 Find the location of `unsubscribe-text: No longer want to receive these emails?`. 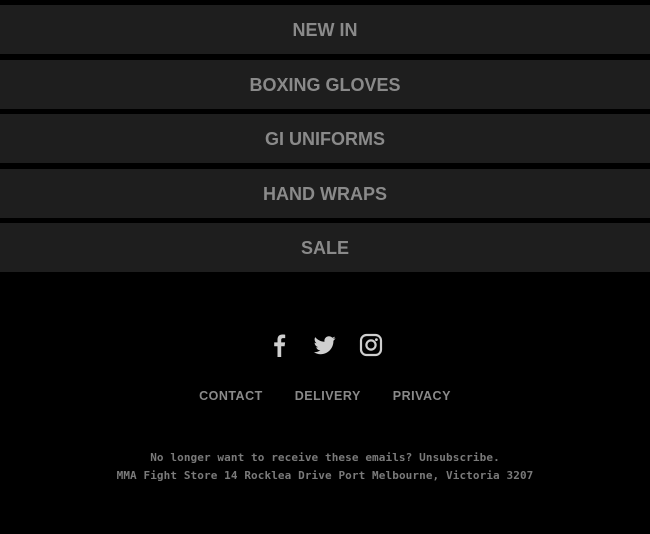

unsubscribe-text: No longer want to receive these emails? is located at coordinates (281, 457).